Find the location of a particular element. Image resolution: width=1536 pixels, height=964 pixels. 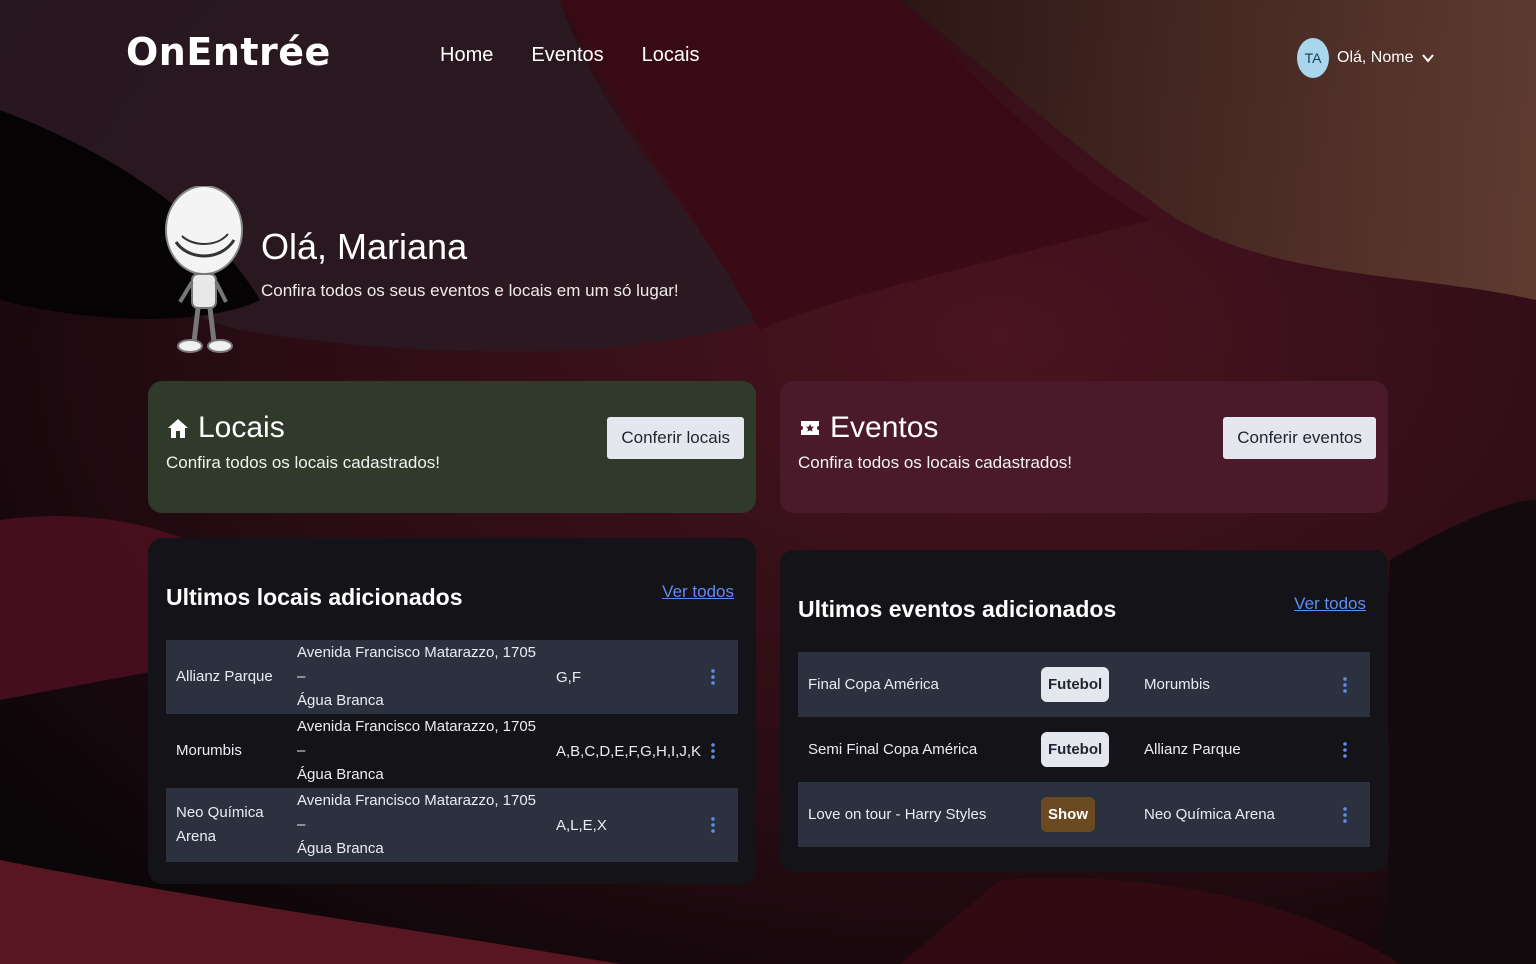

eventos-card-title: Eventos is located at coordinates (884, 427).